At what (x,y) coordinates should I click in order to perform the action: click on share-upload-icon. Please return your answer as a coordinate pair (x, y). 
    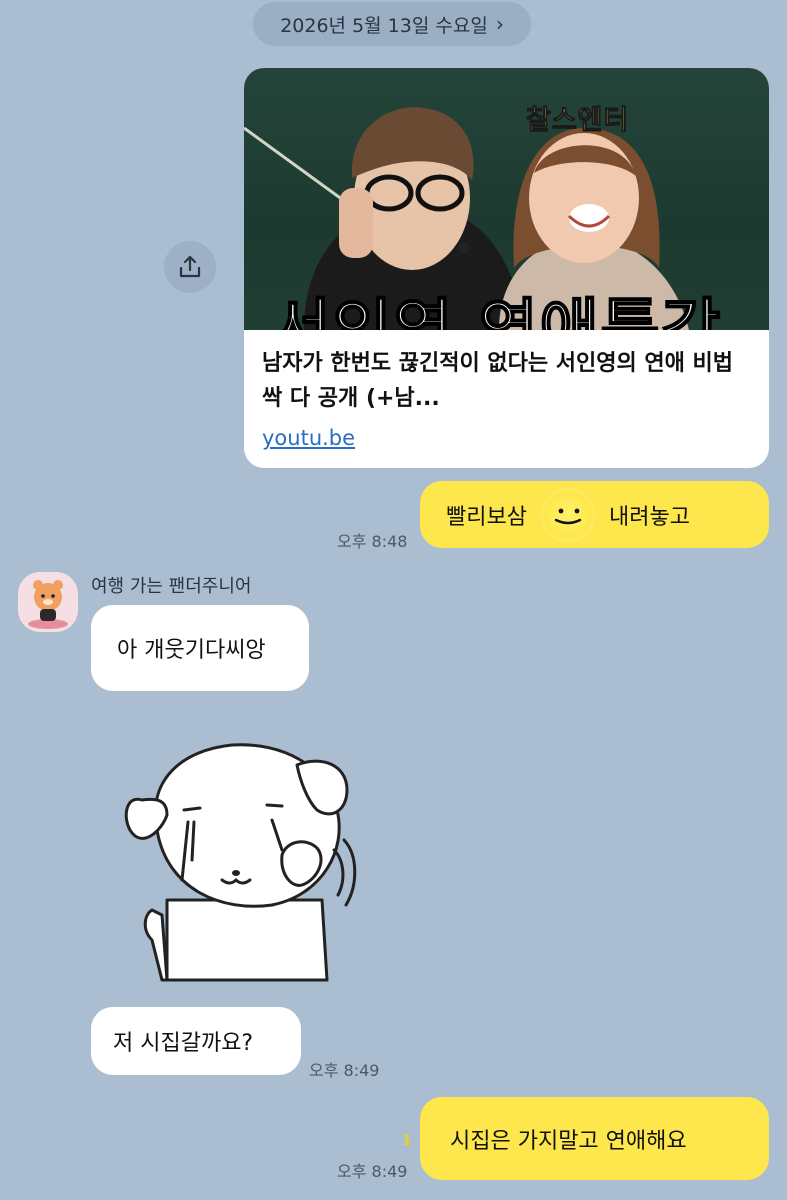
    Looking at the image, I should click on (190, 266).